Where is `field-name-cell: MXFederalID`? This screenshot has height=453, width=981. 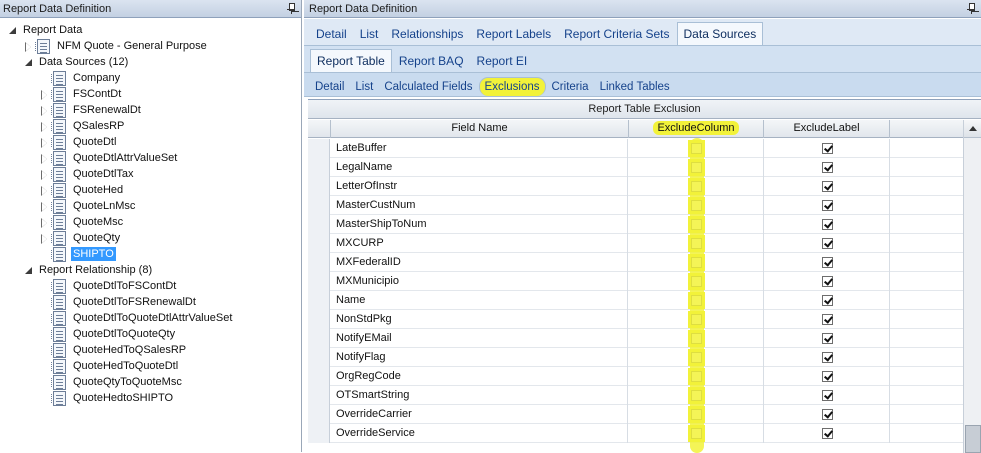
field-name-cell: MXFederalID is located at coordinates (479, 262).